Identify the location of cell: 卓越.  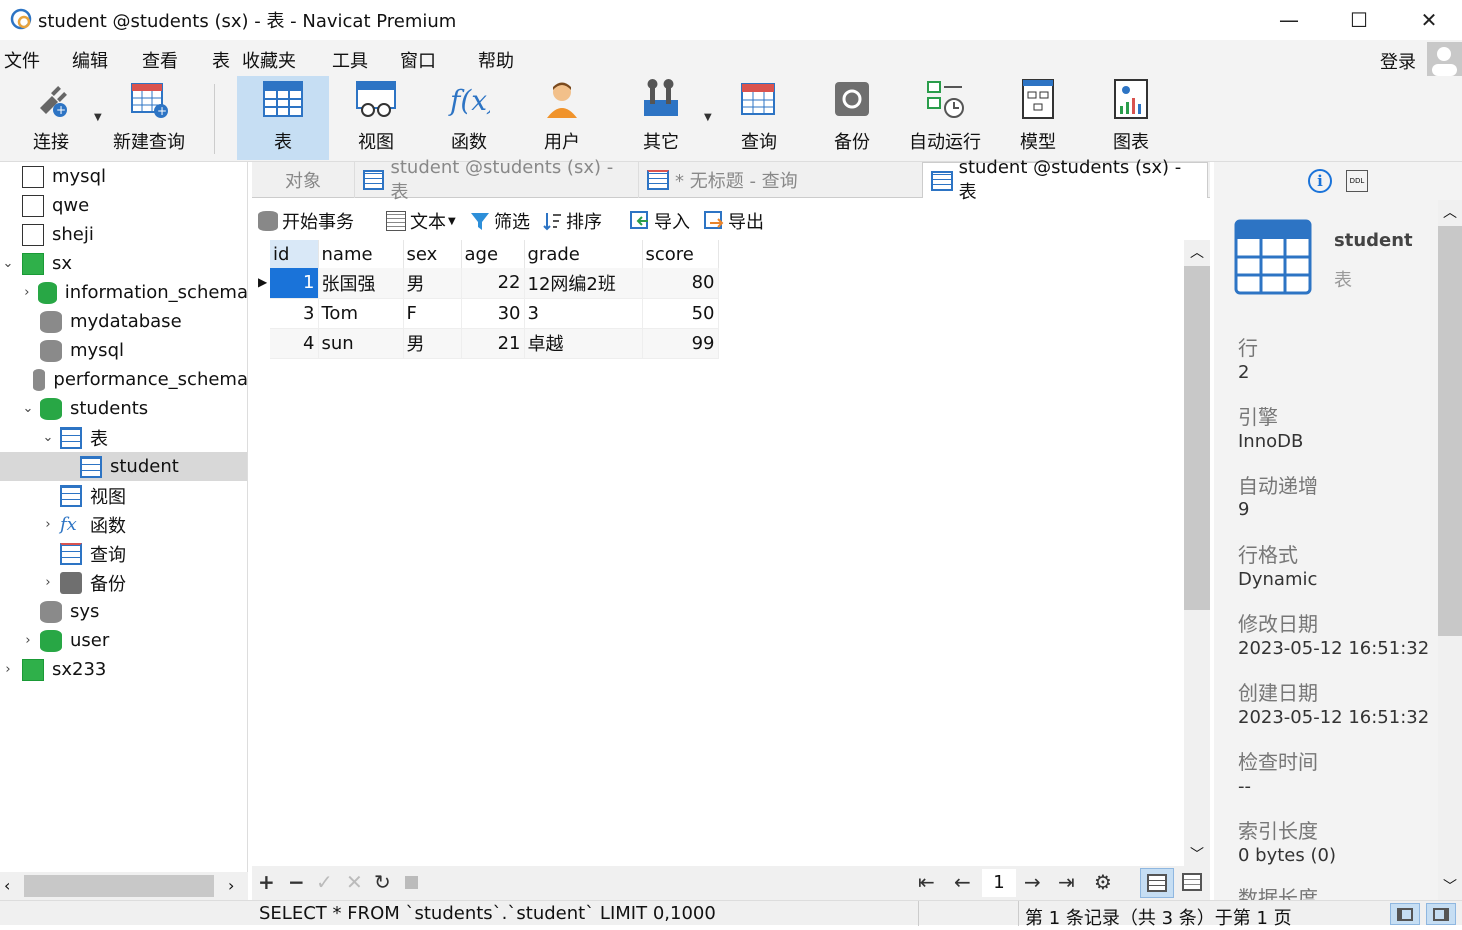
(583, 343).